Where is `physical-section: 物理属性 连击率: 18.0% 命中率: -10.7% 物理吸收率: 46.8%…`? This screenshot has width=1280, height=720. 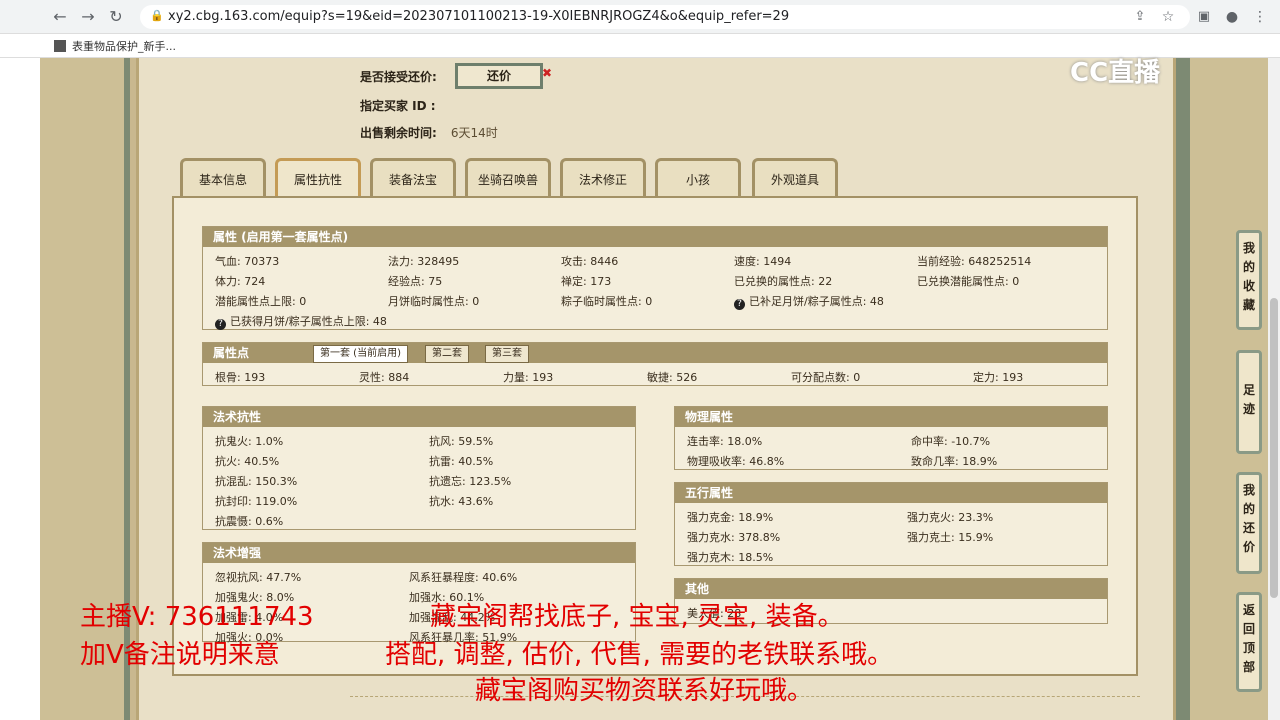 physical-section: 物理属性 连击率: 18.0% 命中率: -10.7% 物理吸收率: 46.8%… is located at coordinates (891, 438).